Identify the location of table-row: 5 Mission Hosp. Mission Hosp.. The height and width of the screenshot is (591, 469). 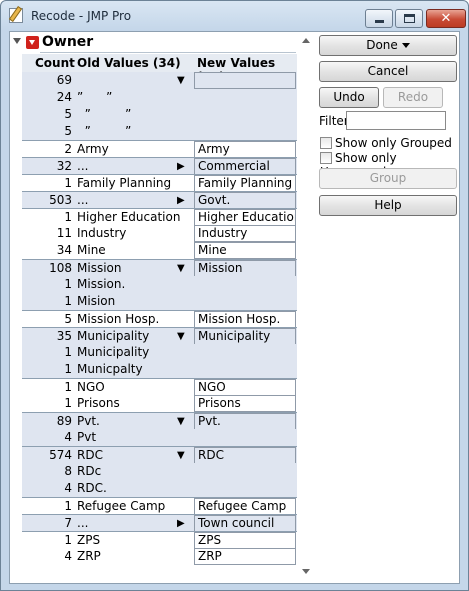
(159, 319).